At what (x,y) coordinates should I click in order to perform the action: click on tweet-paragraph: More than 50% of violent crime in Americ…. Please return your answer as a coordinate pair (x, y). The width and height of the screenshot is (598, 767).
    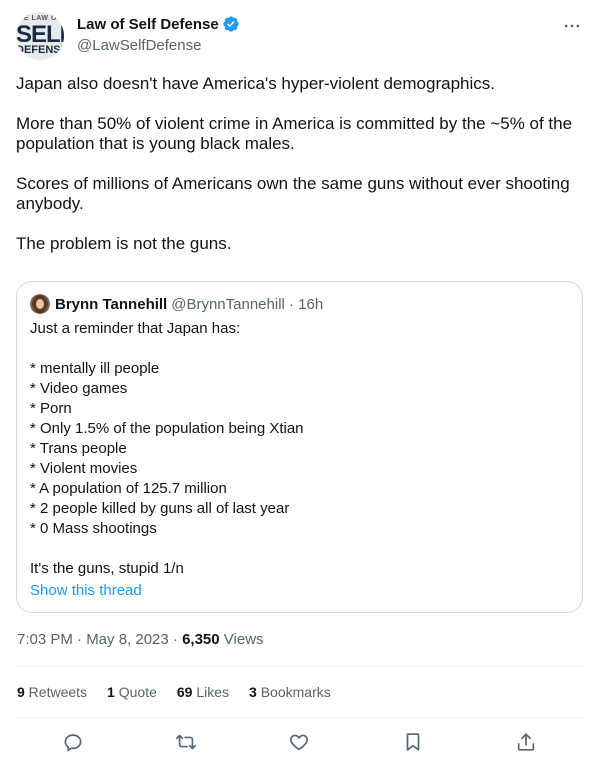
    Looking at the image, I should click on (294, 133).